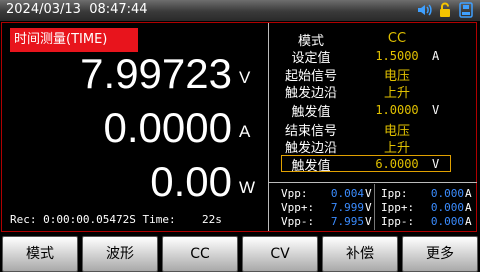 This screenshot has width=480, height=272. Describe the element at coordinates (311, 91) in the screenshot. I see `param-label-start-edge: 触发边沿` at that location.